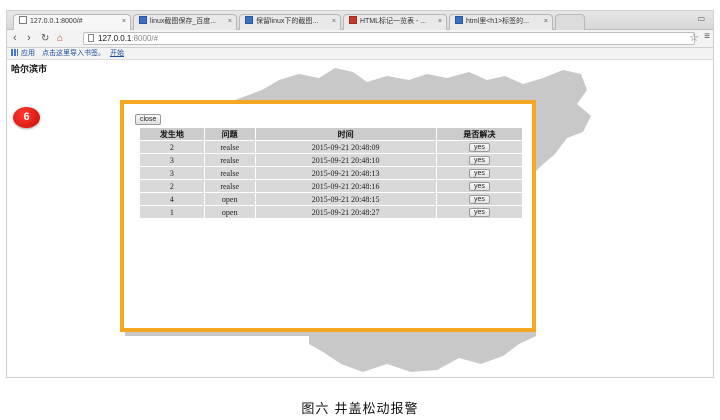 The image size is (720, 420). I want to click on column-header-problem: 问题, so click(229, 134).